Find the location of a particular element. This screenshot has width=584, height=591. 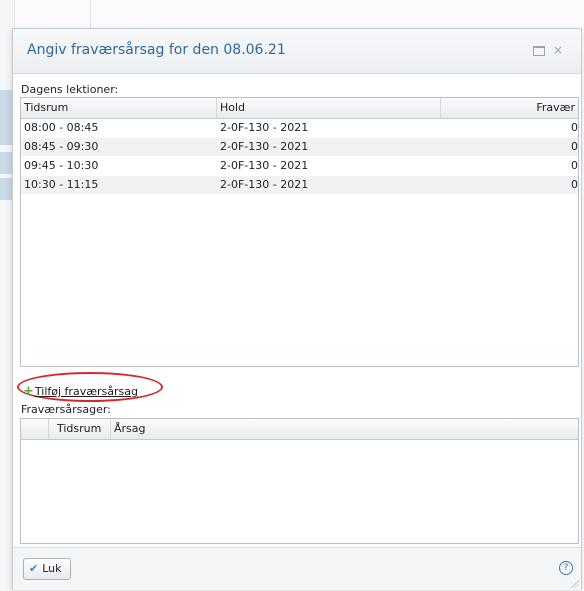

lessons-grid-header: Tidsrum Hold Fravær is located at coordinates (299, 108).